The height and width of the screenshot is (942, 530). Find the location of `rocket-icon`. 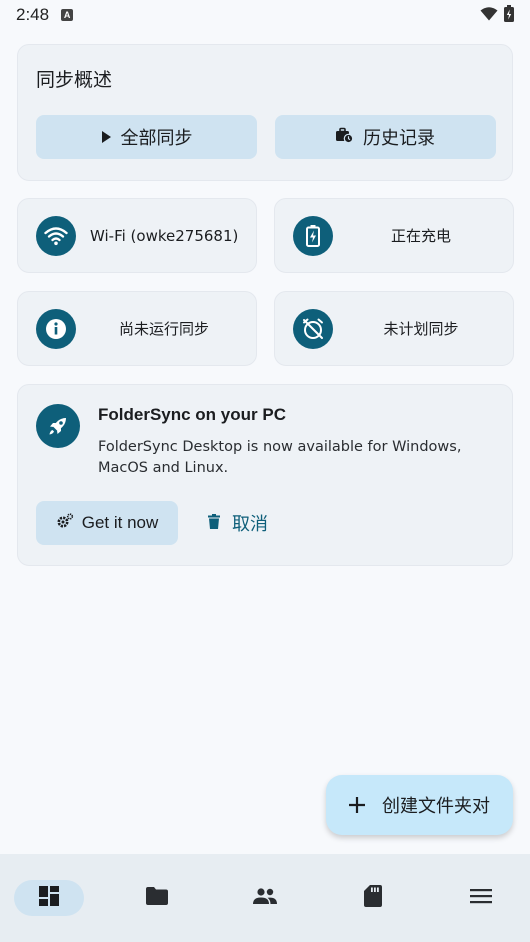

rocket-icon is located at coordinates (58, 426).